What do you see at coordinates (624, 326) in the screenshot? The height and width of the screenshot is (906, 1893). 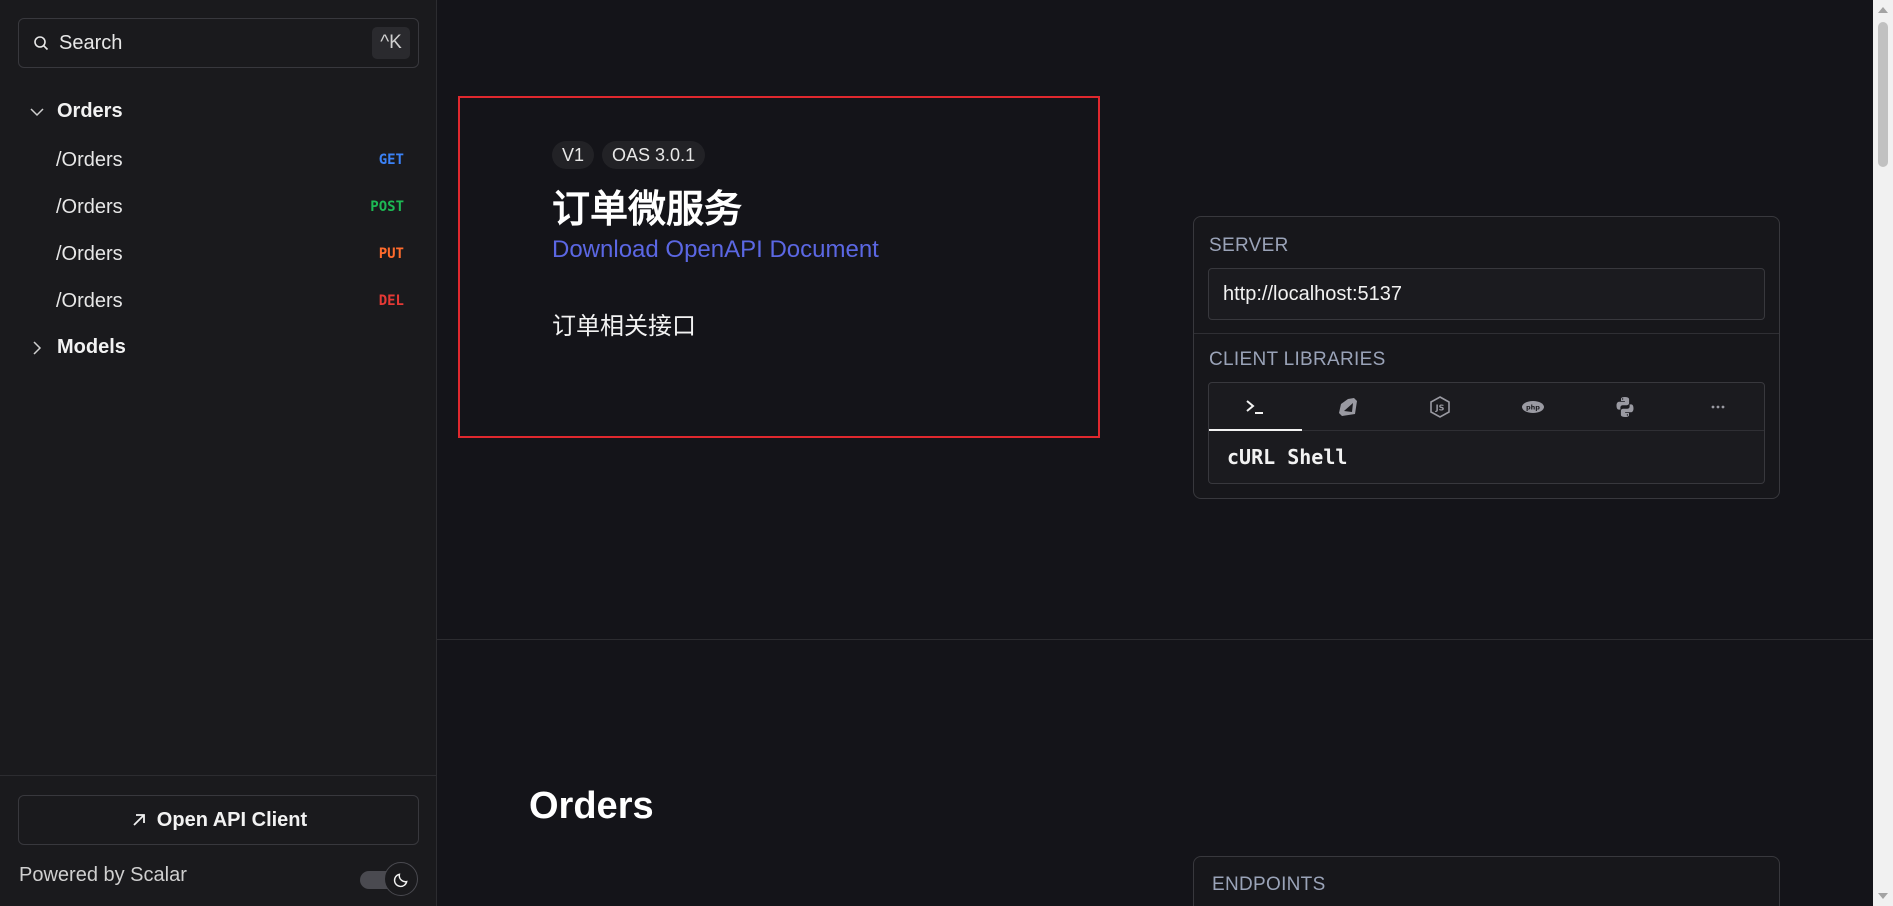 I see `api-description: 订单相关接口` at bounding box center [624, 326].